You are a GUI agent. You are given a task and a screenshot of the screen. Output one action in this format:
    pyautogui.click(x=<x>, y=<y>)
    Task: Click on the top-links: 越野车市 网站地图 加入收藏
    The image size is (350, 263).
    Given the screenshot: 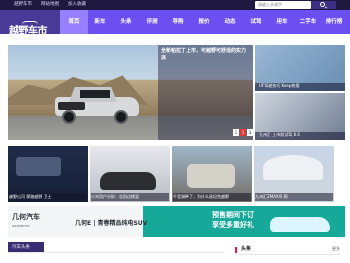 What is the action you would take?
    pyautogui.click(x=50, y=4)
    